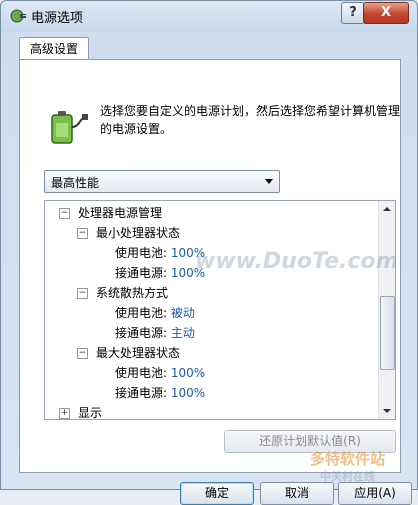  I want to click on tree-node: 接通电源: 主动, so click(155, 333).